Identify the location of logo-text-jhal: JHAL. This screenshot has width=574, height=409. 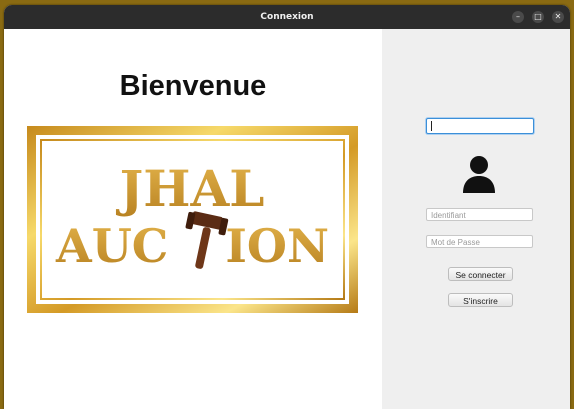
(190, 188).